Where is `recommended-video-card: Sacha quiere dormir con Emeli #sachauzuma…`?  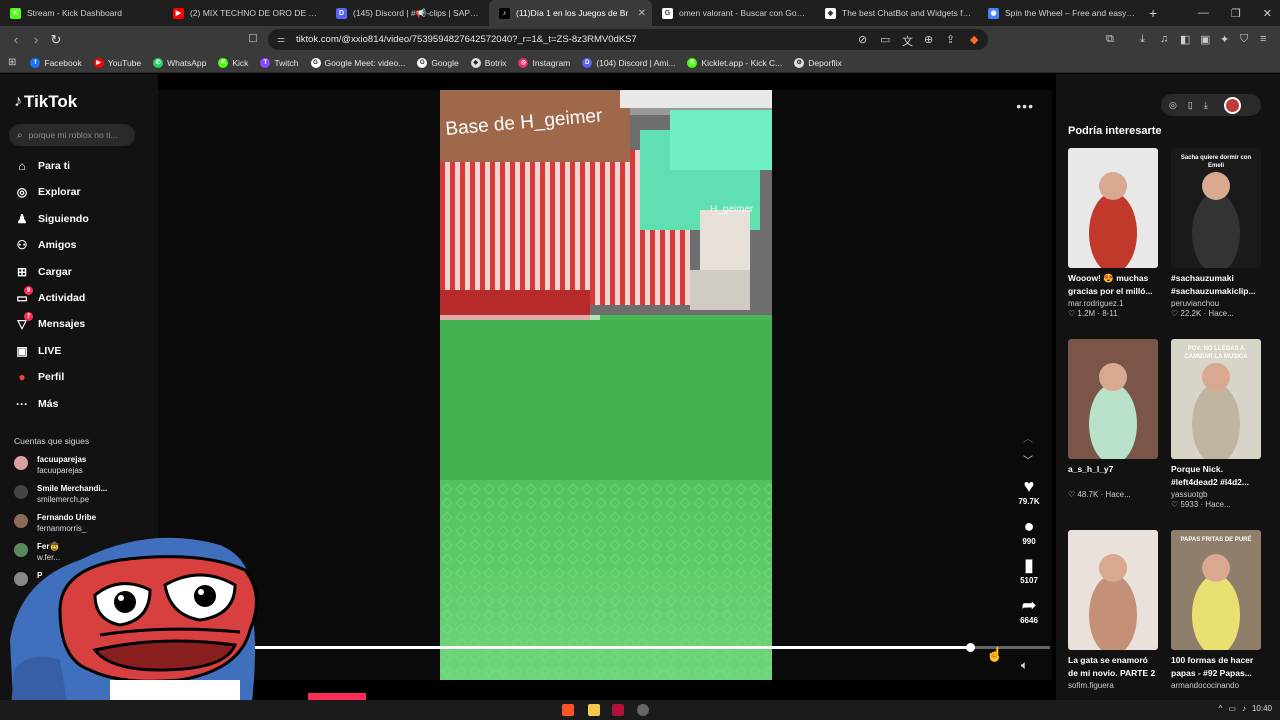 recommended-video-card: Sacha quiere dormir con Emeli #sachauzuma… is located at coordinates (1217, 233).